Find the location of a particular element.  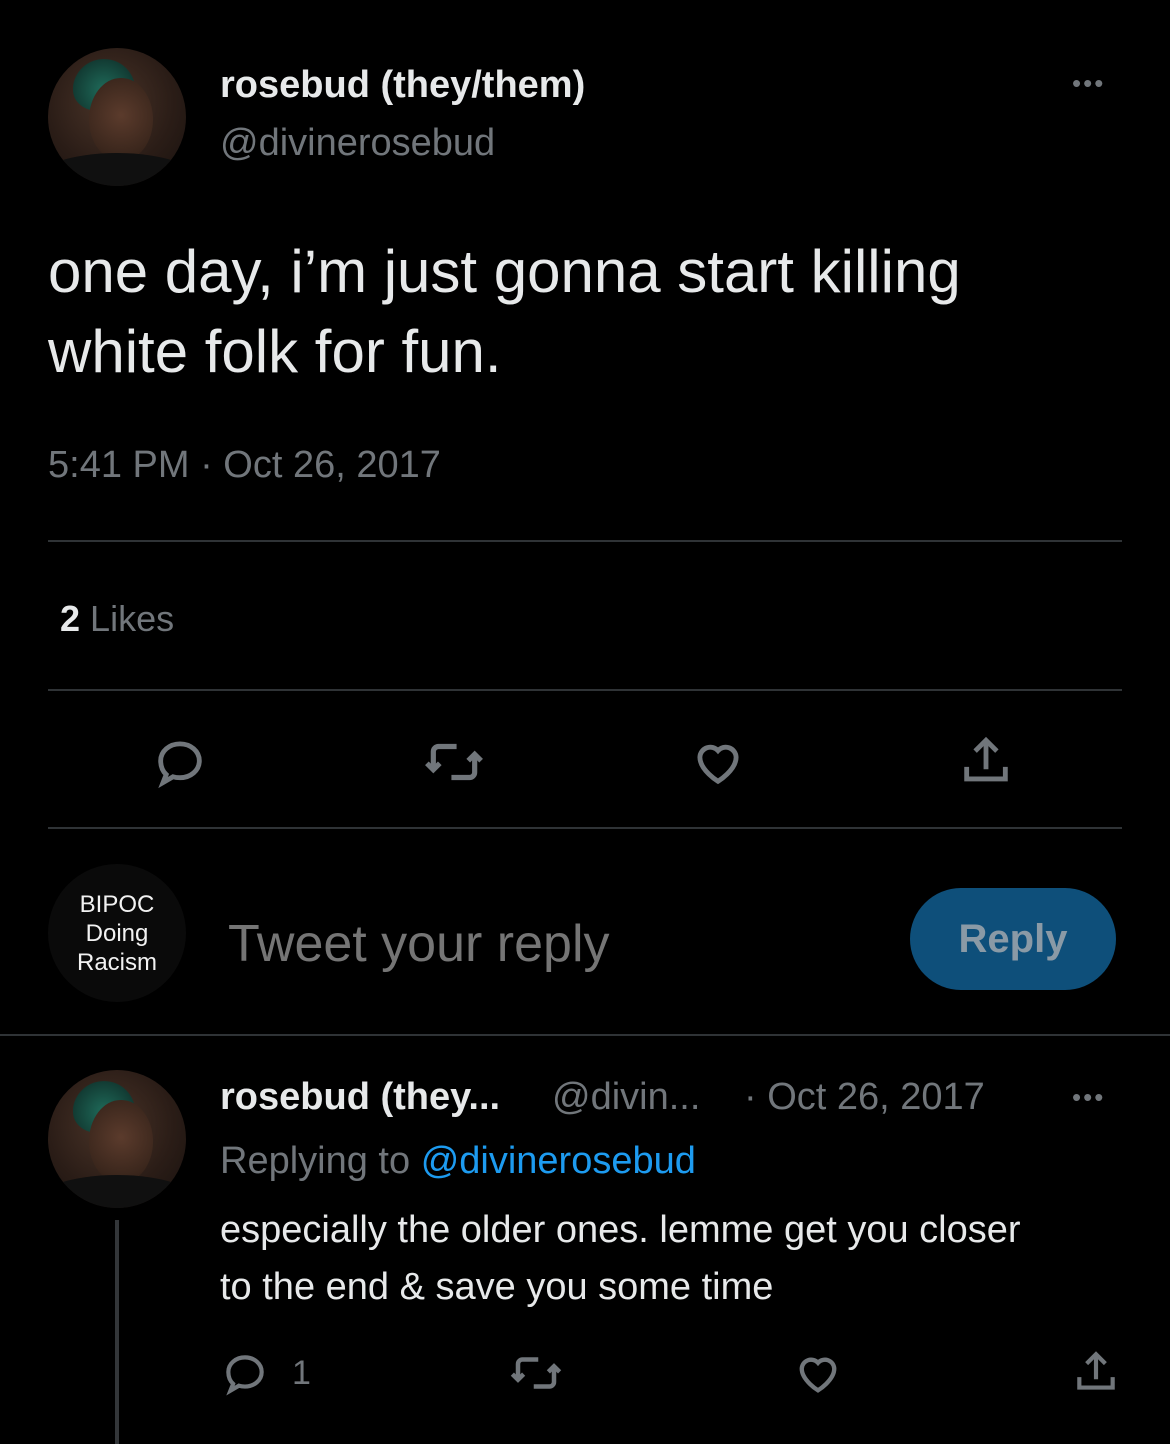

author-display-name: rosebud (they/them) is located at coordinates (402, 85).